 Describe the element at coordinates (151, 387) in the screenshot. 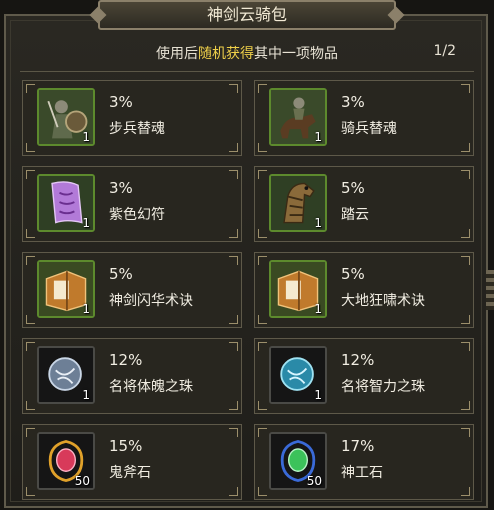

I see `item-name: 名将体魄之珠` at that location.